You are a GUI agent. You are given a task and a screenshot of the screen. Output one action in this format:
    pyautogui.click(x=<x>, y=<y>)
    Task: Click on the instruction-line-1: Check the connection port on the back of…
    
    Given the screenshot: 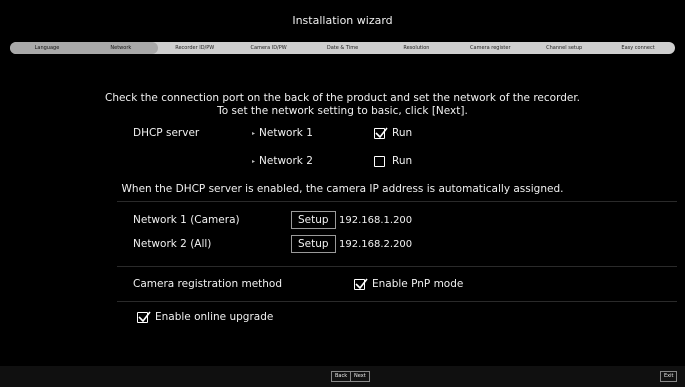 What is the action you would take?
    pyautogui.click(x=342, y=98)
    